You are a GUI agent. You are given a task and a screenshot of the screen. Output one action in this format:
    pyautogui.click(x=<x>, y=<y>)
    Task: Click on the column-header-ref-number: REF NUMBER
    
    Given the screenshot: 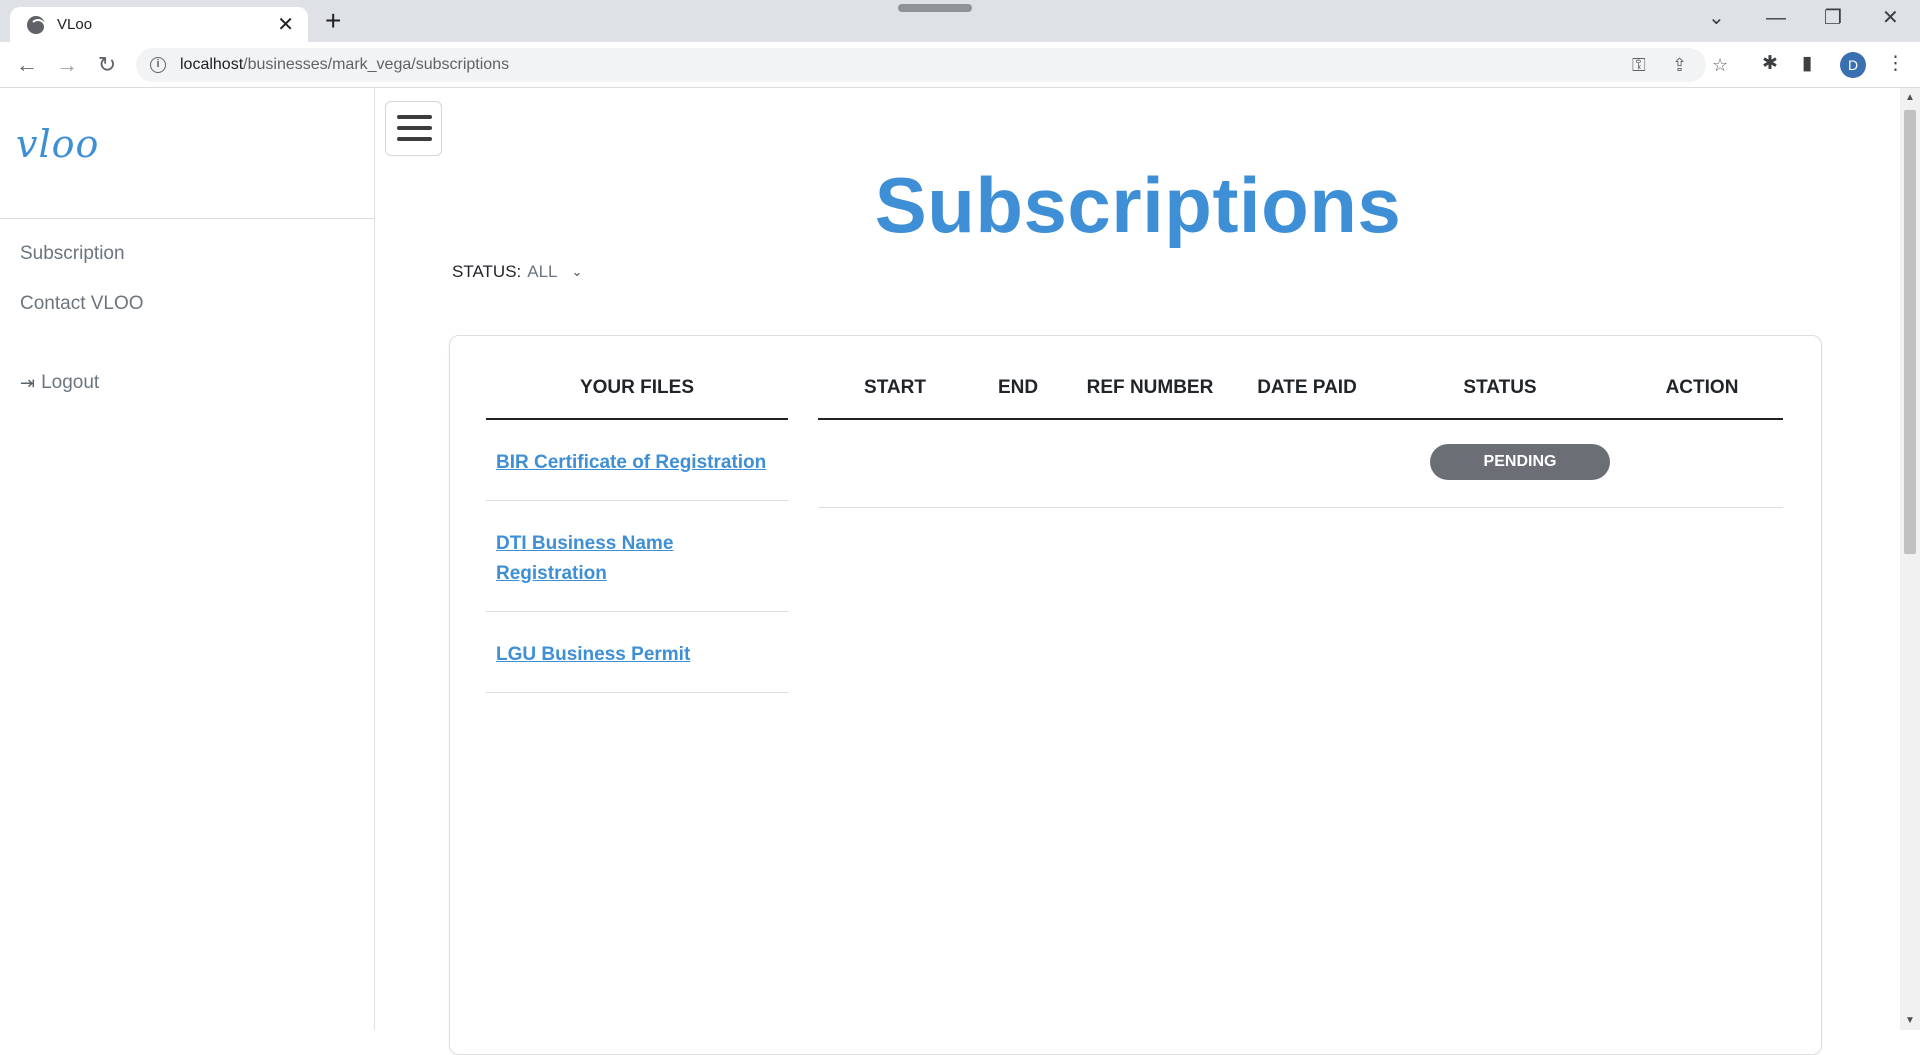 What is the action you would take?
    pyautogui.click(x=1150, y=387)
    